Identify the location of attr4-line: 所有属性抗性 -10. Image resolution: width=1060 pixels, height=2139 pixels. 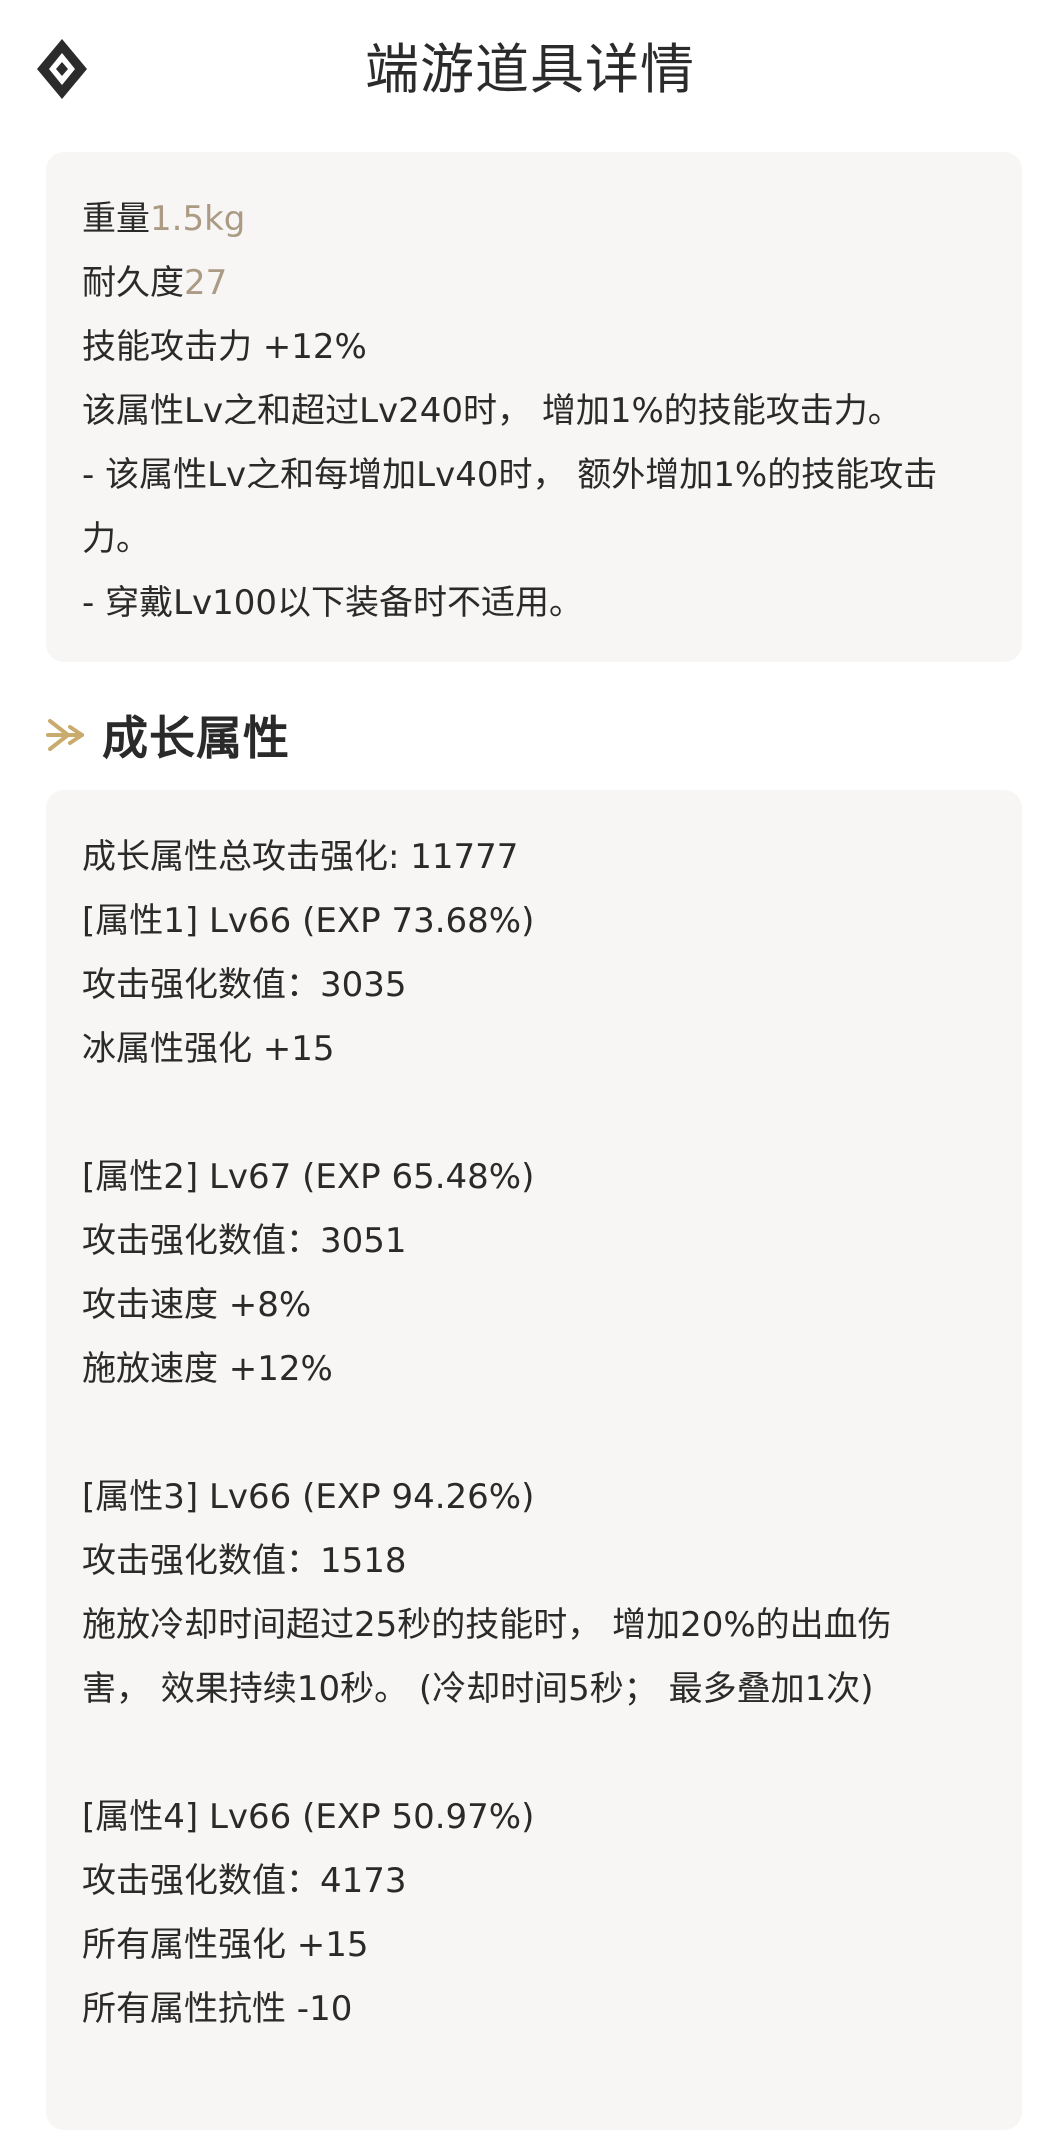
(217, 2009).